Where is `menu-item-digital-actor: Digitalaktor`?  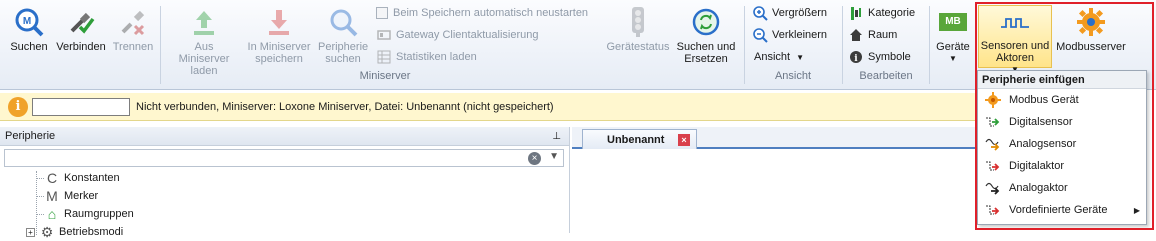
menu-item-digital-actor: Digitalaktor is located at coordinates (1062, 166).